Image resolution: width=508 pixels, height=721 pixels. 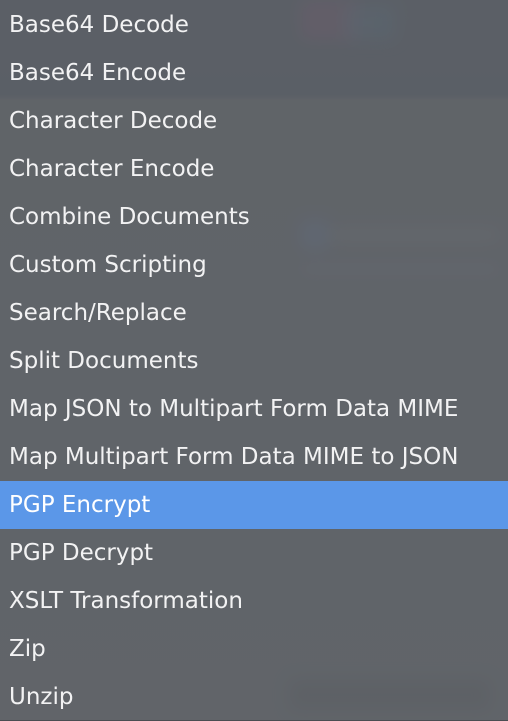 What do you see at coordinates (81, 553) in the screenshot?
I see `menu-item-label: PGP Decrypt` at bounding box center [81, 553].